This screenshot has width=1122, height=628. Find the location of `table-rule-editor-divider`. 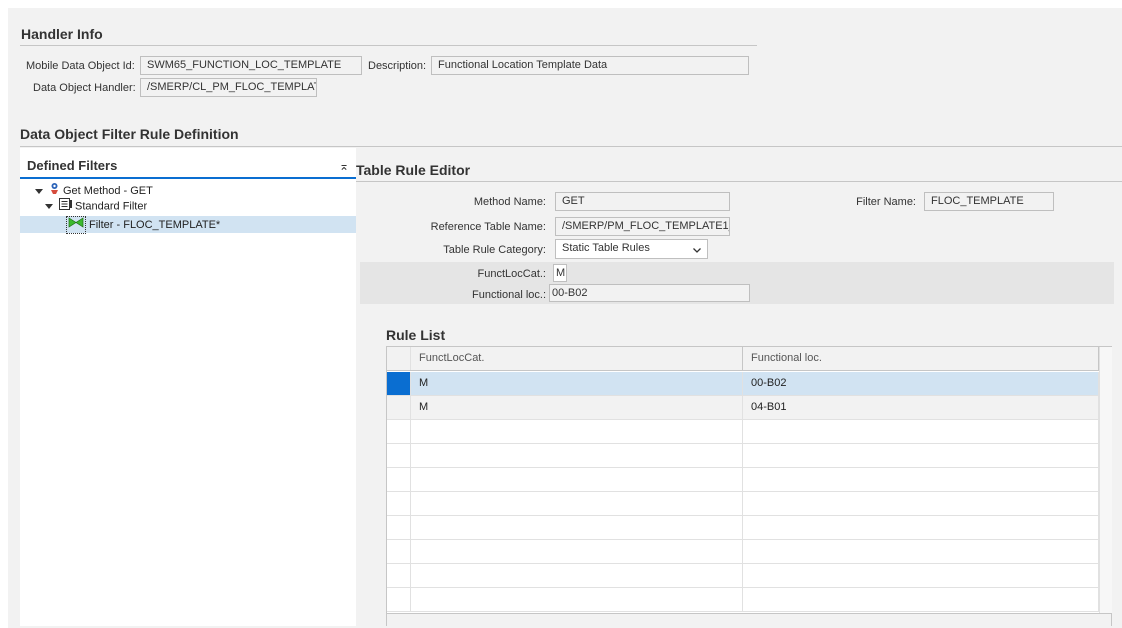

table-rule-editor-divider is located at coordinates (739, 181).